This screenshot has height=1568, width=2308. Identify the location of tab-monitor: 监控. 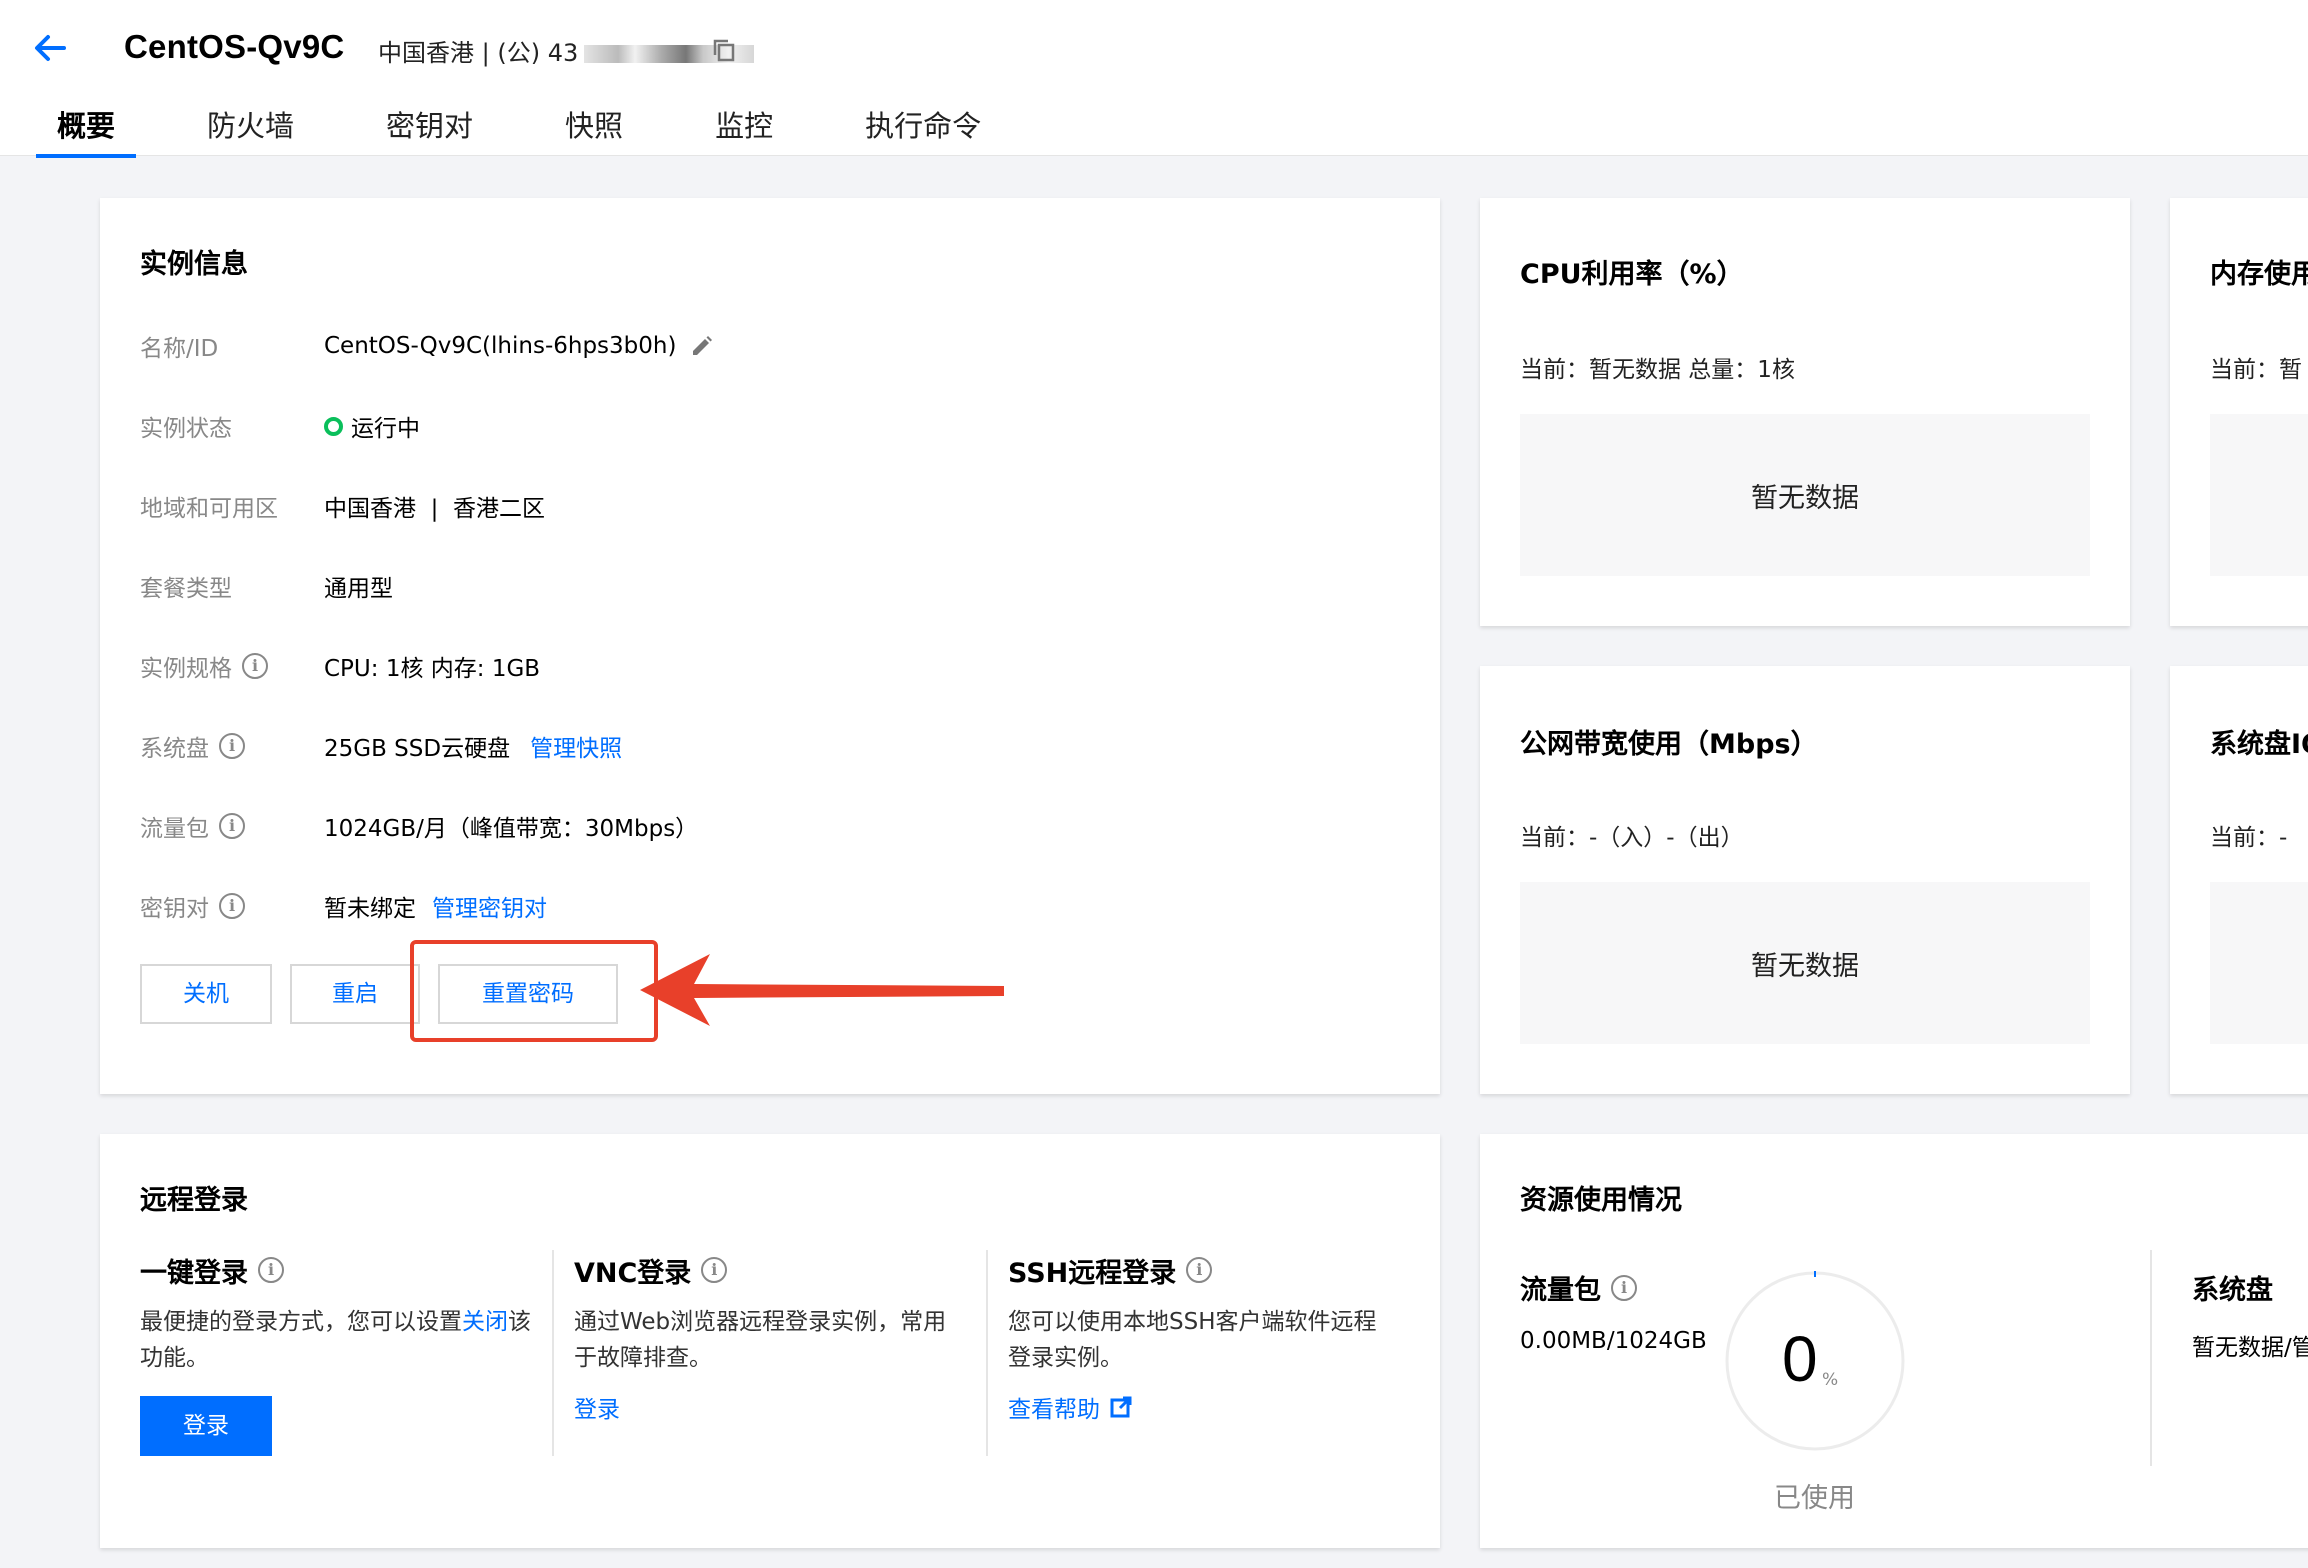
(744, 131).